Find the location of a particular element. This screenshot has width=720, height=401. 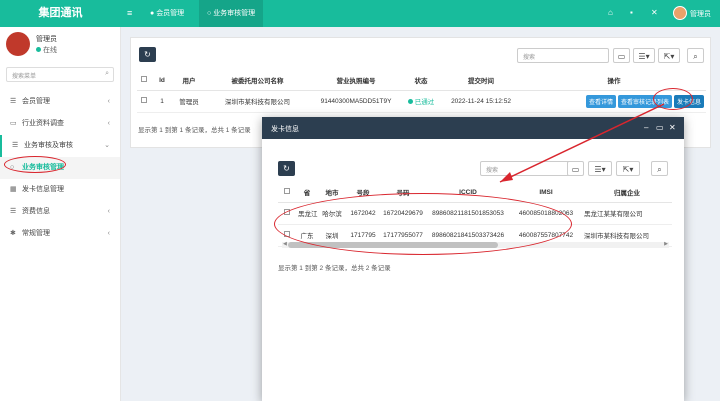

modal-columns-button: ☰▾ is located at coordinates (600, 168).